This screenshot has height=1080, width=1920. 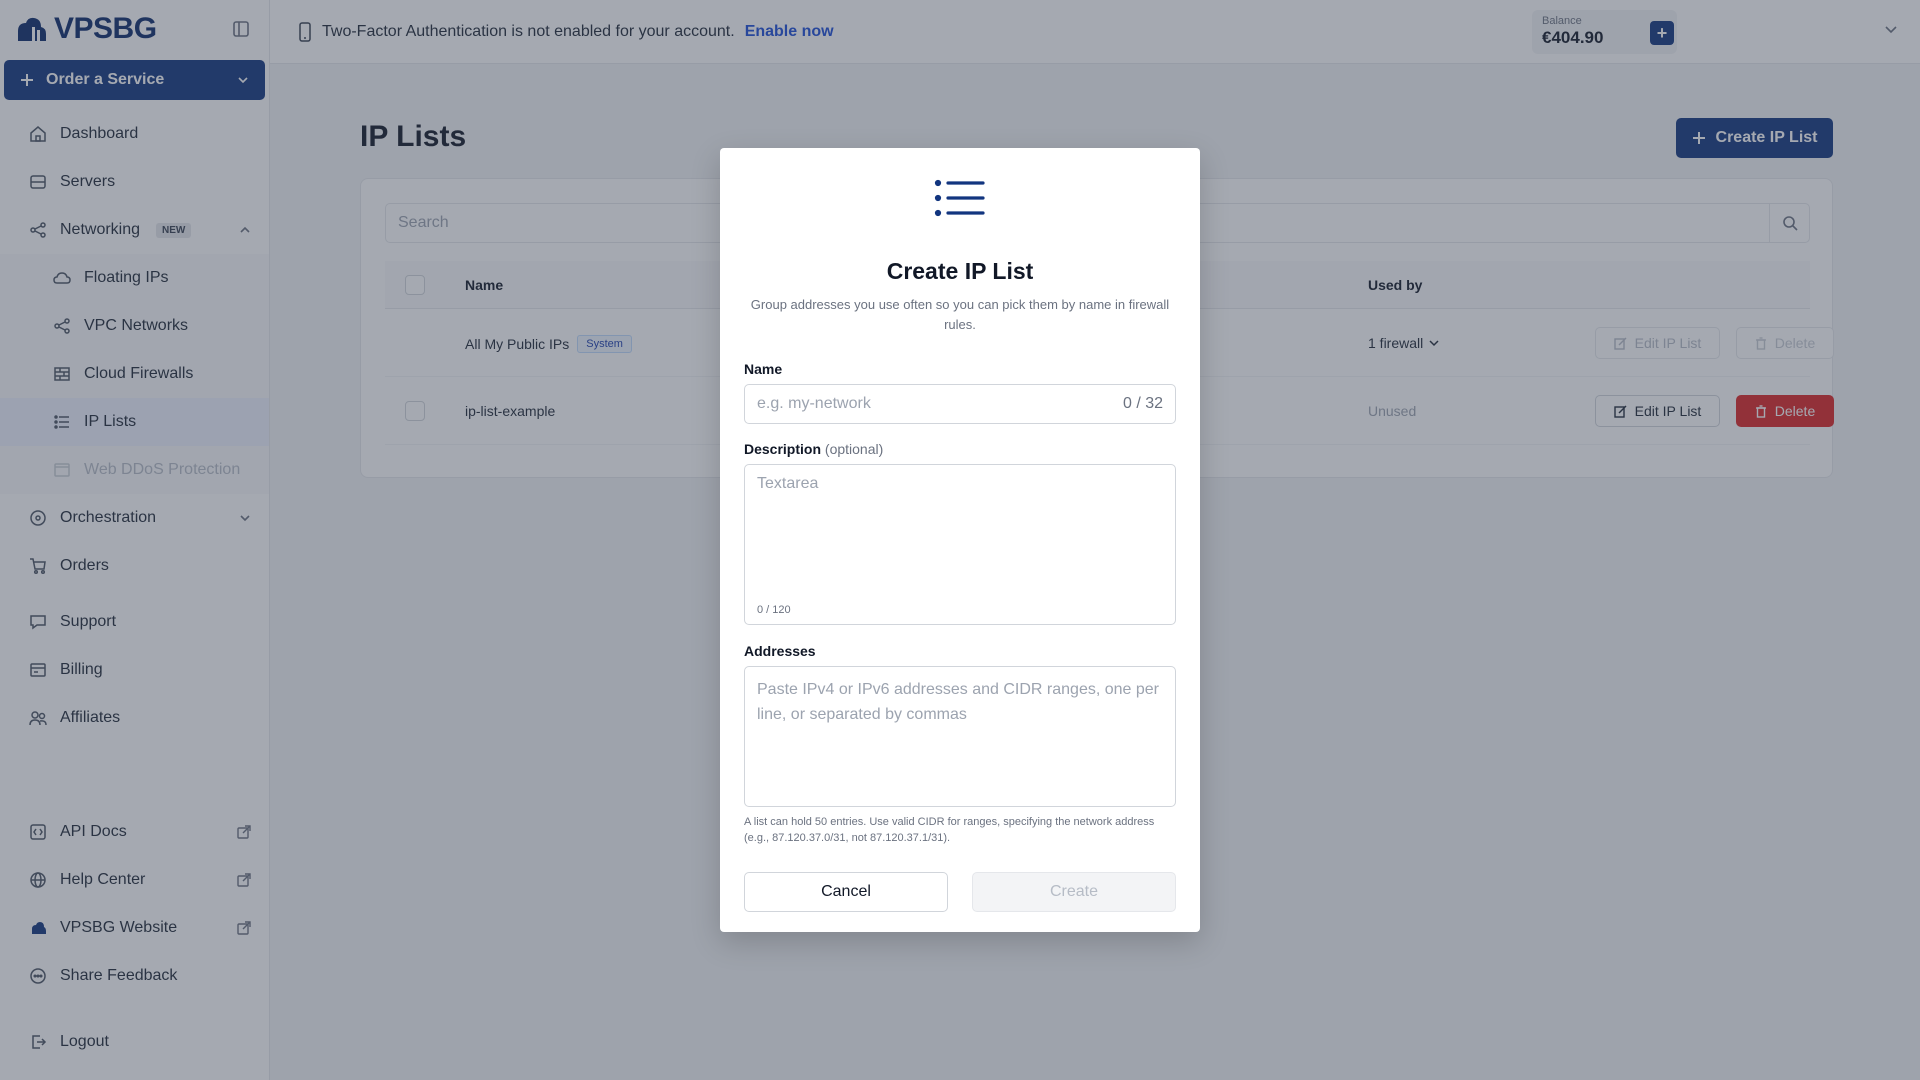 I want to click on list-icon, so click(x=960, y=198).